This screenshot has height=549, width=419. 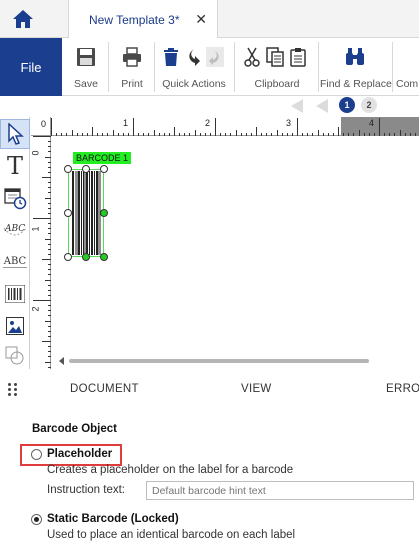 I want to click on object-toolbox: T ABC ABC, so click(x=15, y=243).